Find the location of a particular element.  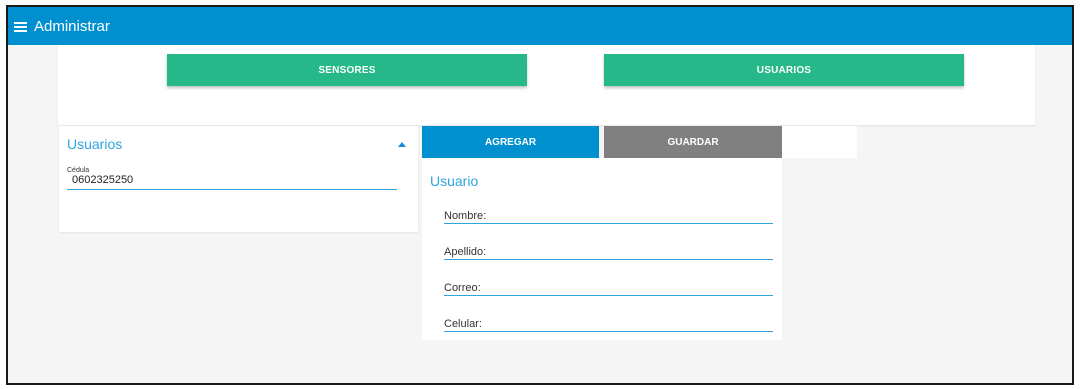

usuarios-button: USUARIOS is located at coordinates (784, 70).